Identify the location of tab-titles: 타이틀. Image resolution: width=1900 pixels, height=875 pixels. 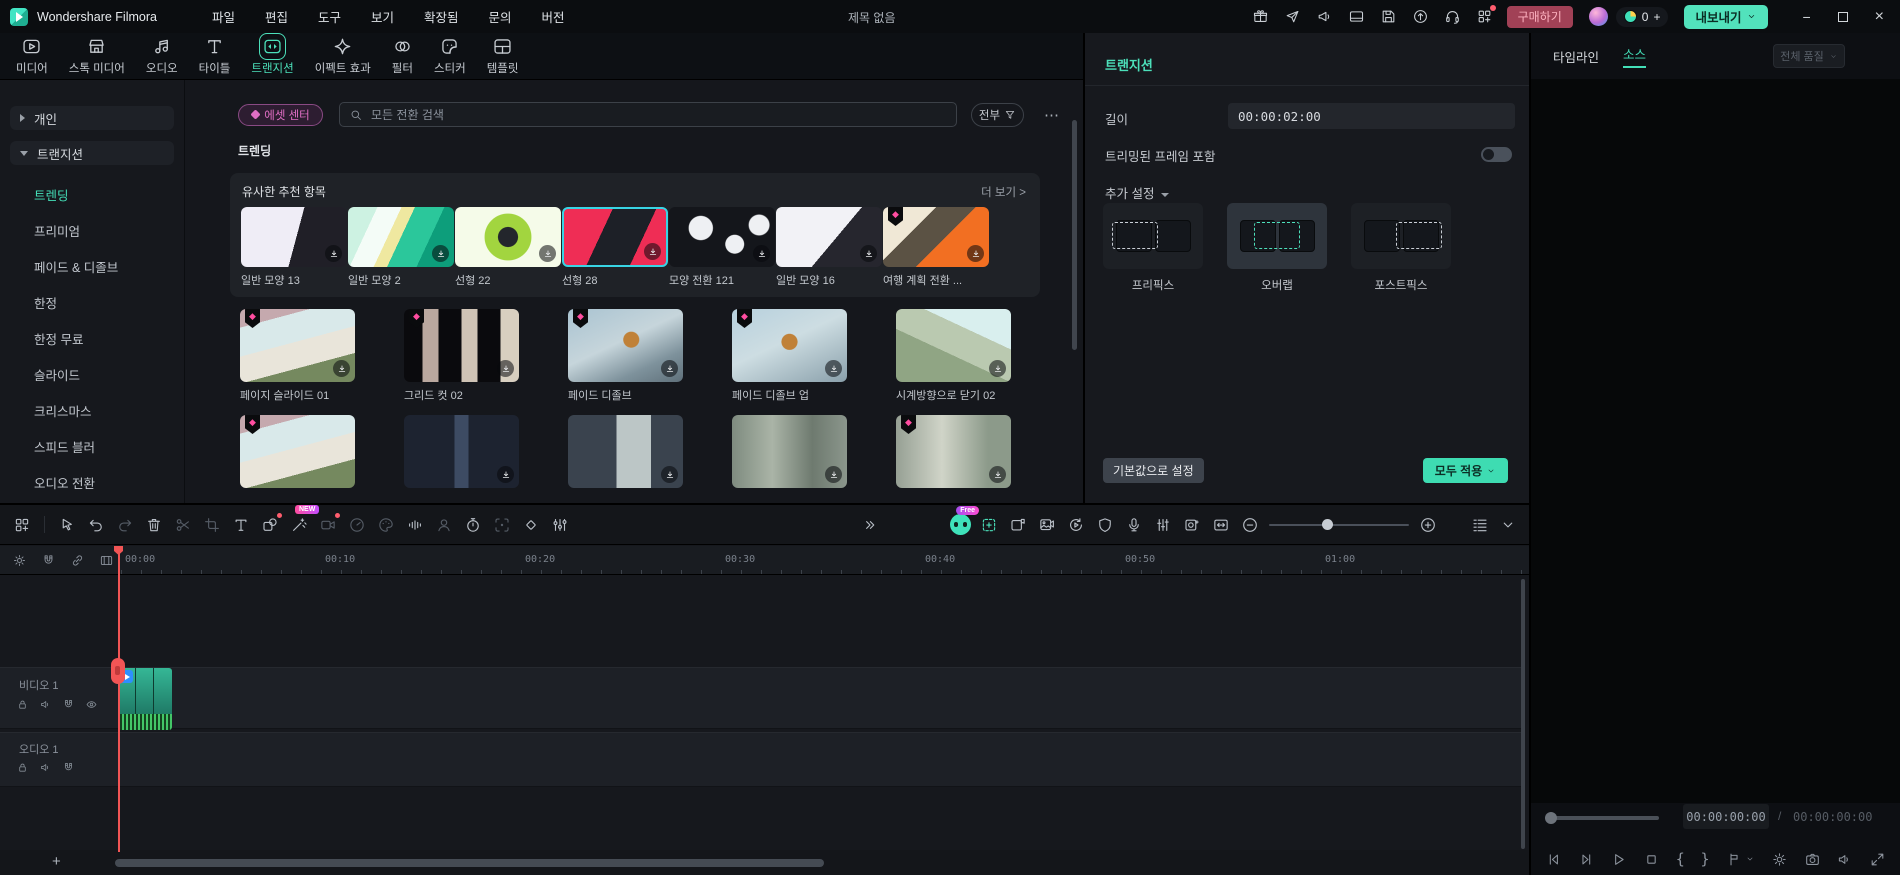
(215, 56).